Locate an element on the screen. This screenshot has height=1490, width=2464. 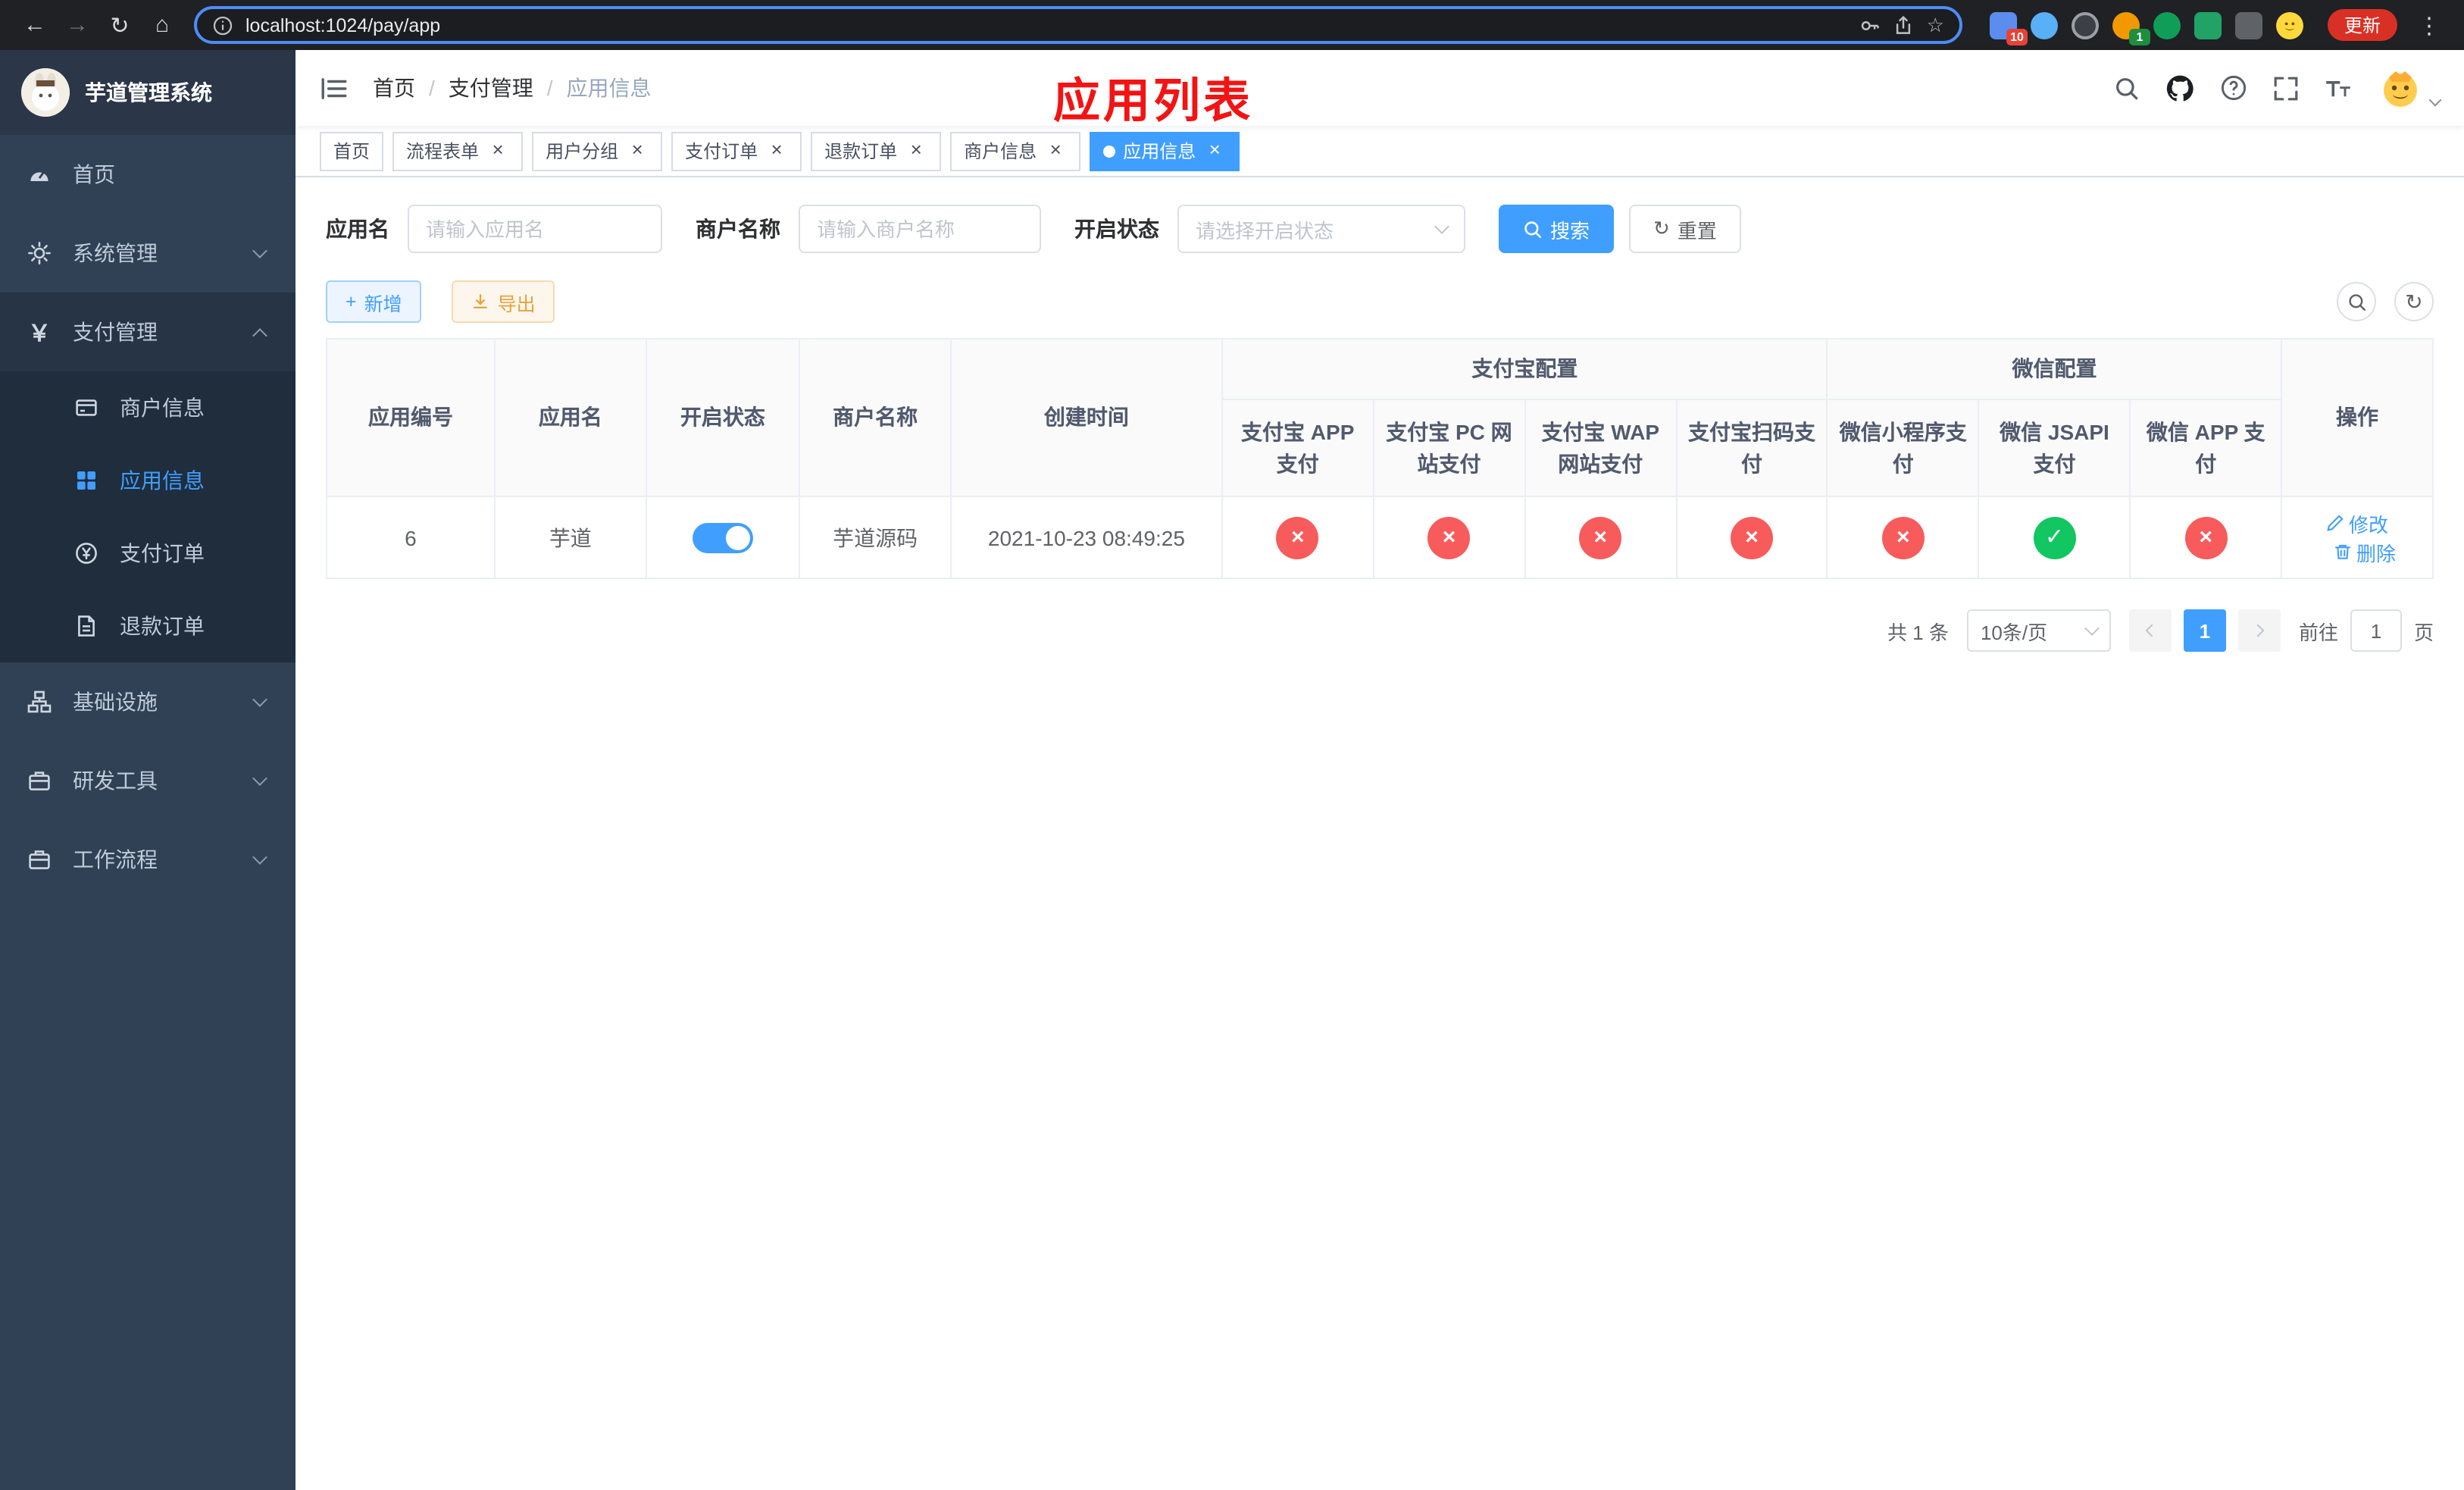
status-select: 请选择开启状态 is located at coordinates (1321, 229).